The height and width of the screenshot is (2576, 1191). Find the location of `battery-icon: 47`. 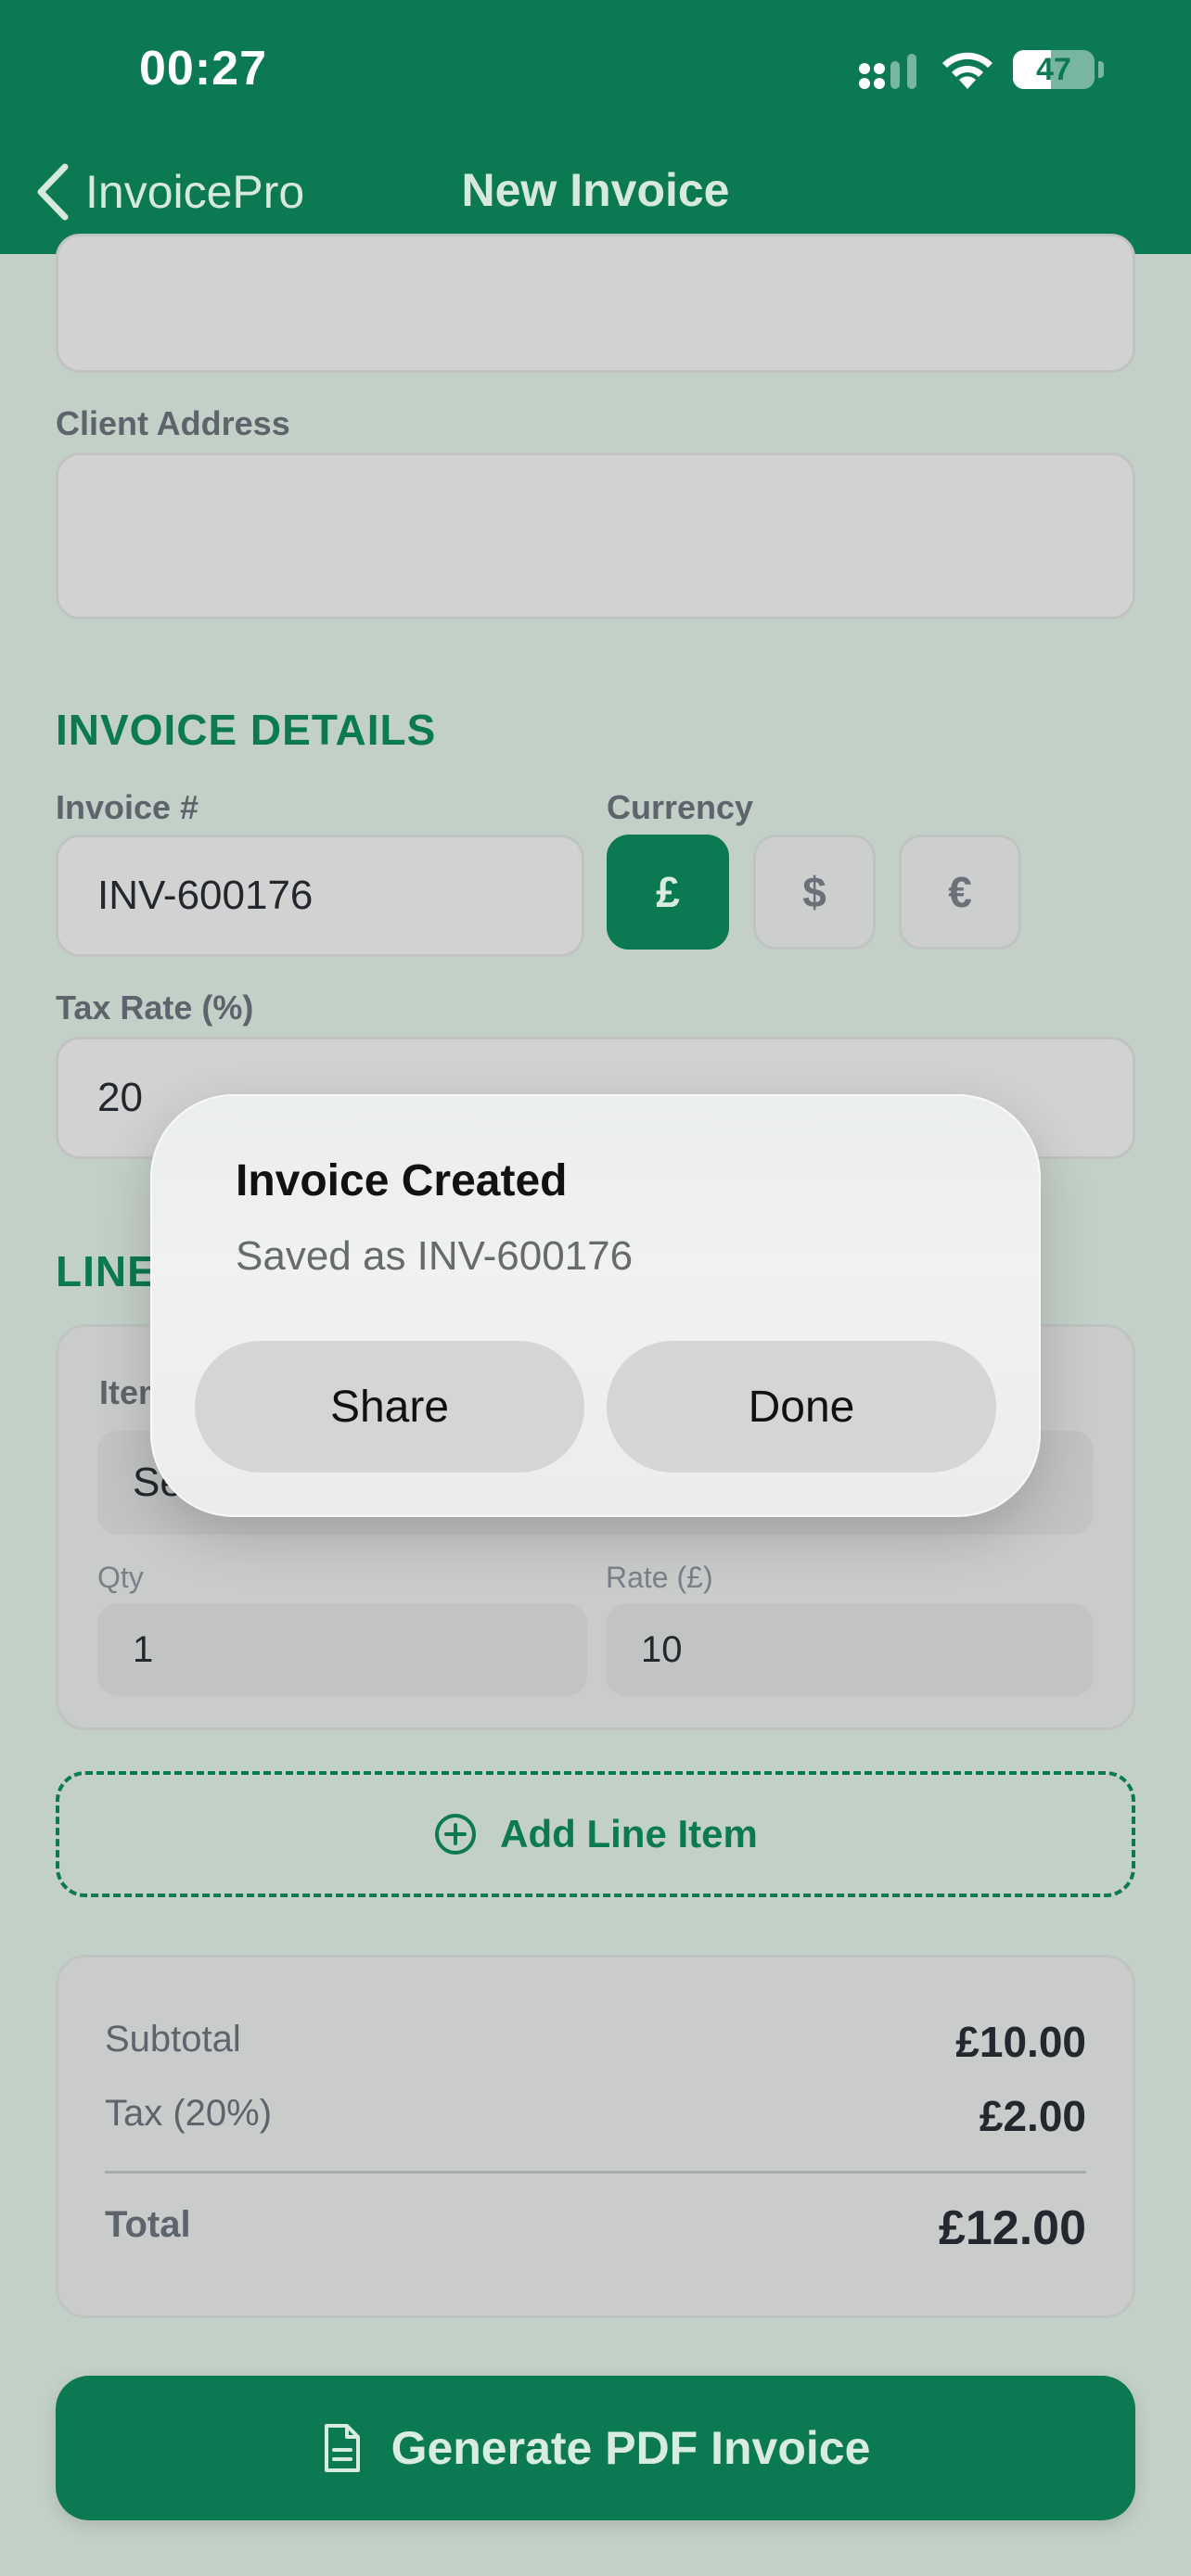

battery-icon: 47 is located at coordinates (1054, 69).